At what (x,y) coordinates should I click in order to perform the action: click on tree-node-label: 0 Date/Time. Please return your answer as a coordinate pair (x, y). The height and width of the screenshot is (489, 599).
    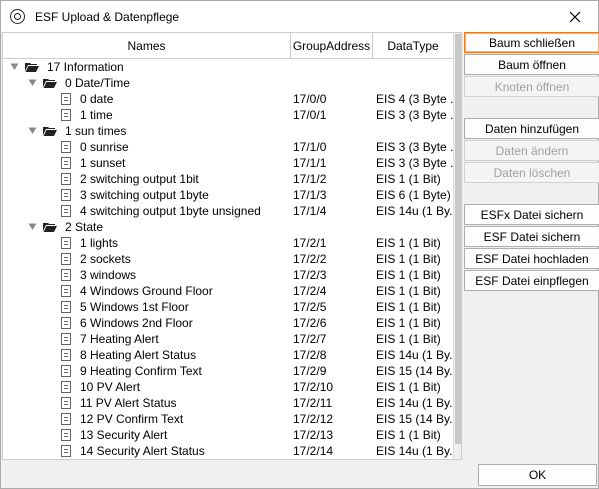
    Looking at the image, I should click on (97, 83).